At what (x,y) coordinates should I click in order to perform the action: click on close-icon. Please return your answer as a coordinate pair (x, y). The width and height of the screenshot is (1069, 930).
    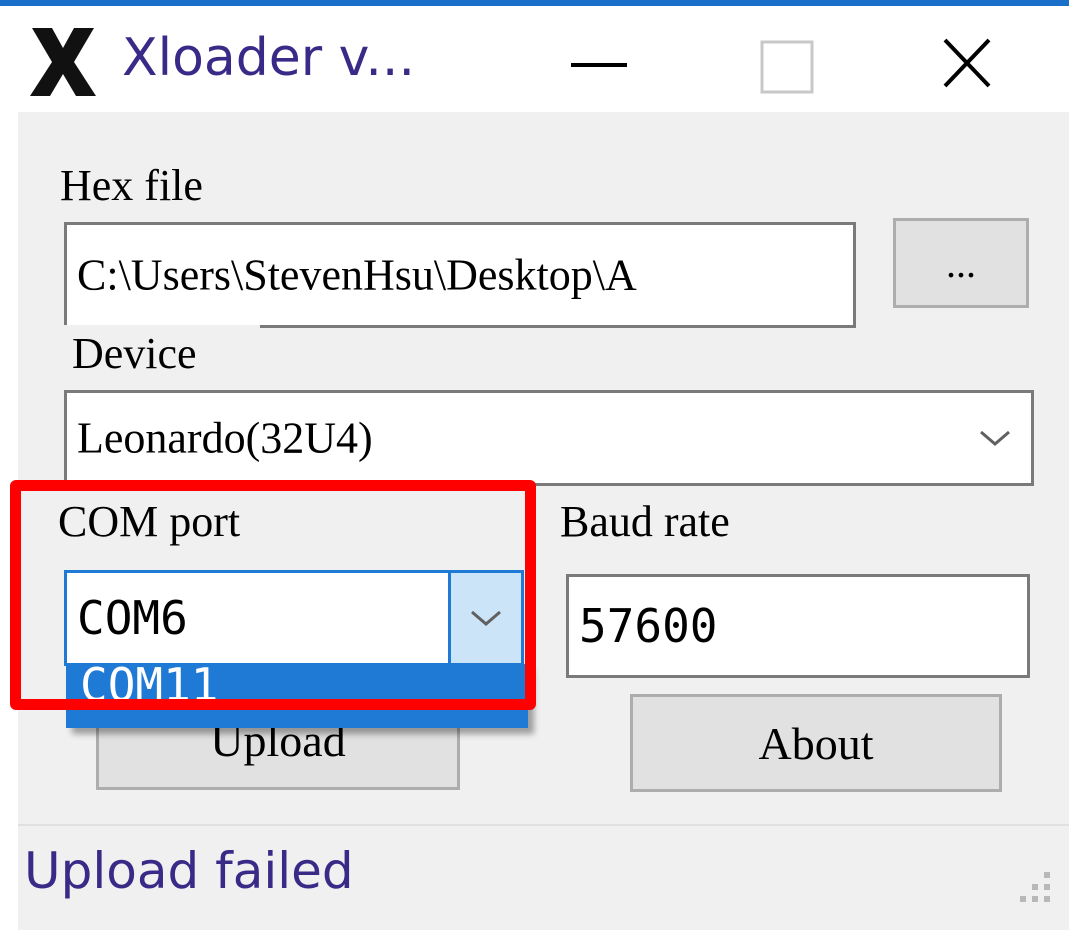
    Looking at the image, I should click on (967, 63).